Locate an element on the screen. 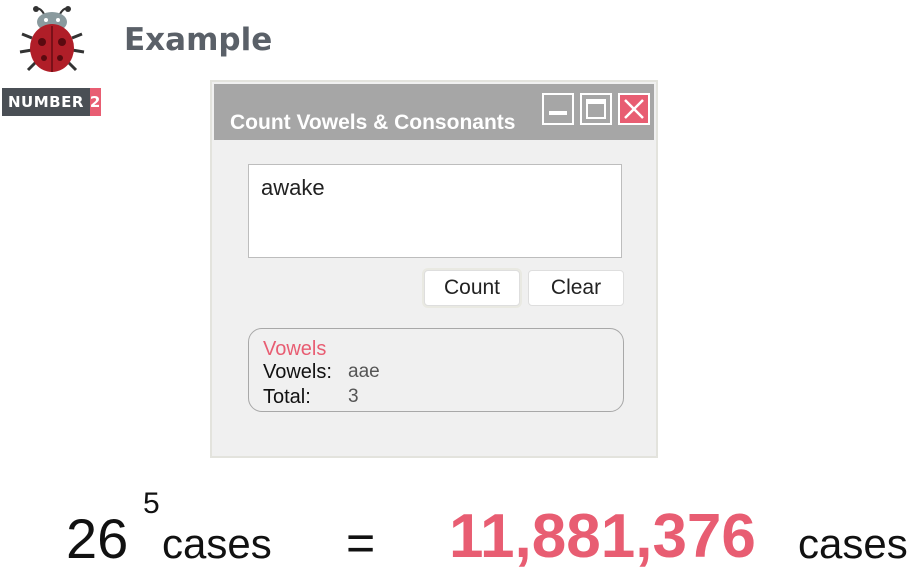 The image size is (917, 581). formula-unit-right: cases is located at coordinates (853, 543).